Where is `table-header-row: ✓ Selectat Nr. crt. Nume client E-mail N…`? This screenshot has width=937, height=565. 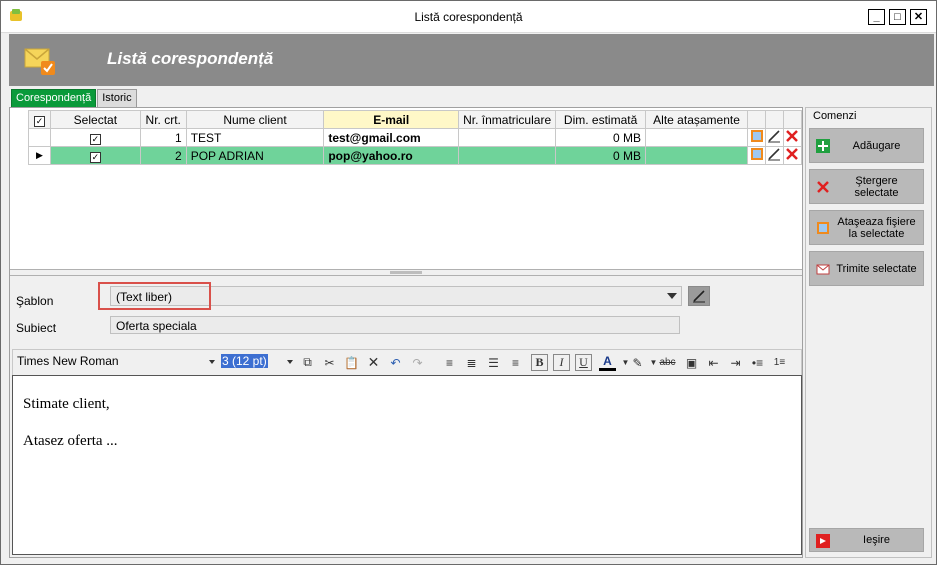
table-header-row: ✓ Selectat Nr. crt. Nume client E-mail N… is located at coordinates (415, 119).